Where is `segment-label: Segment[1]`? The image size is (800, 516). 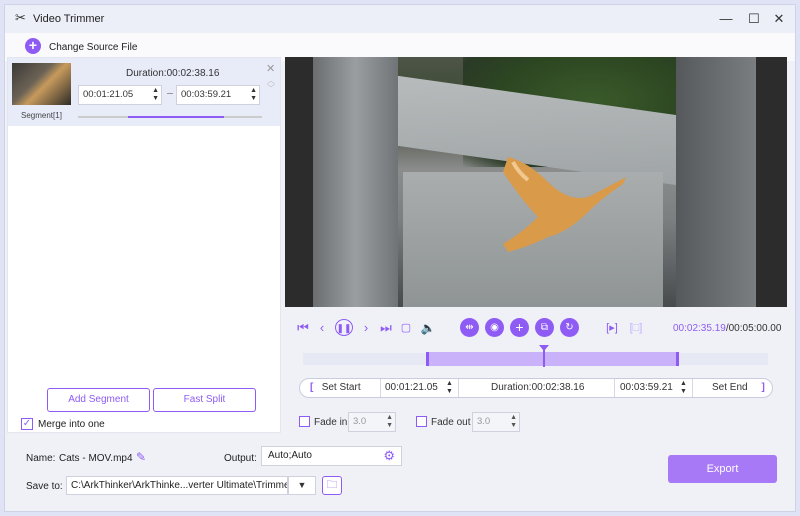 segment-label: Segment[1] is located at coordinates (41, 115).